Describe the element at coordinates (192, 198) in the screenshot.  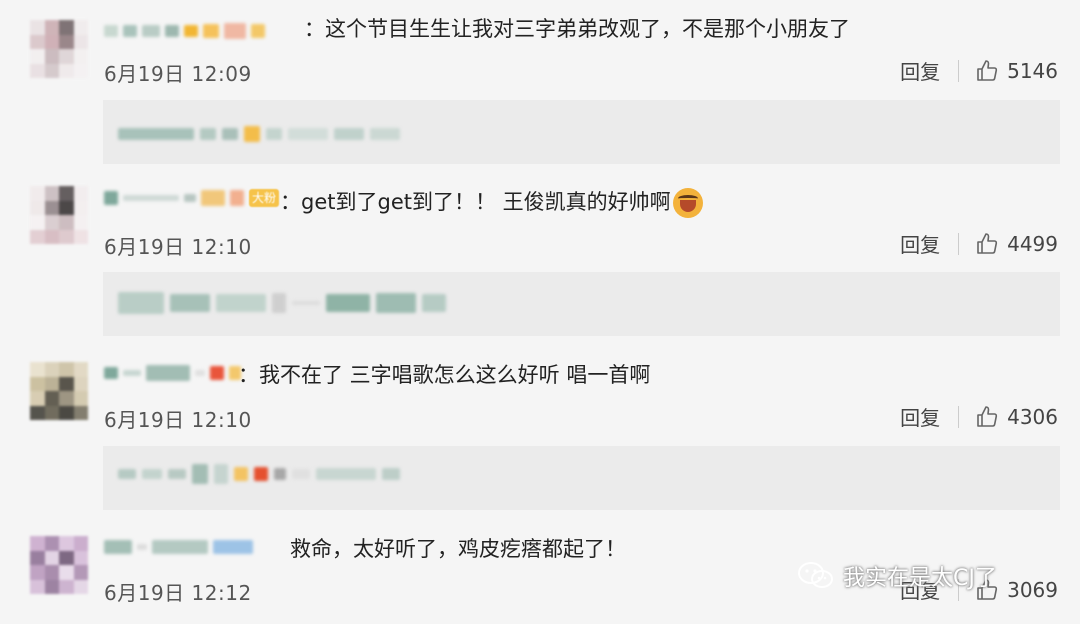
I see `username-blurred: 大粉` at that location.